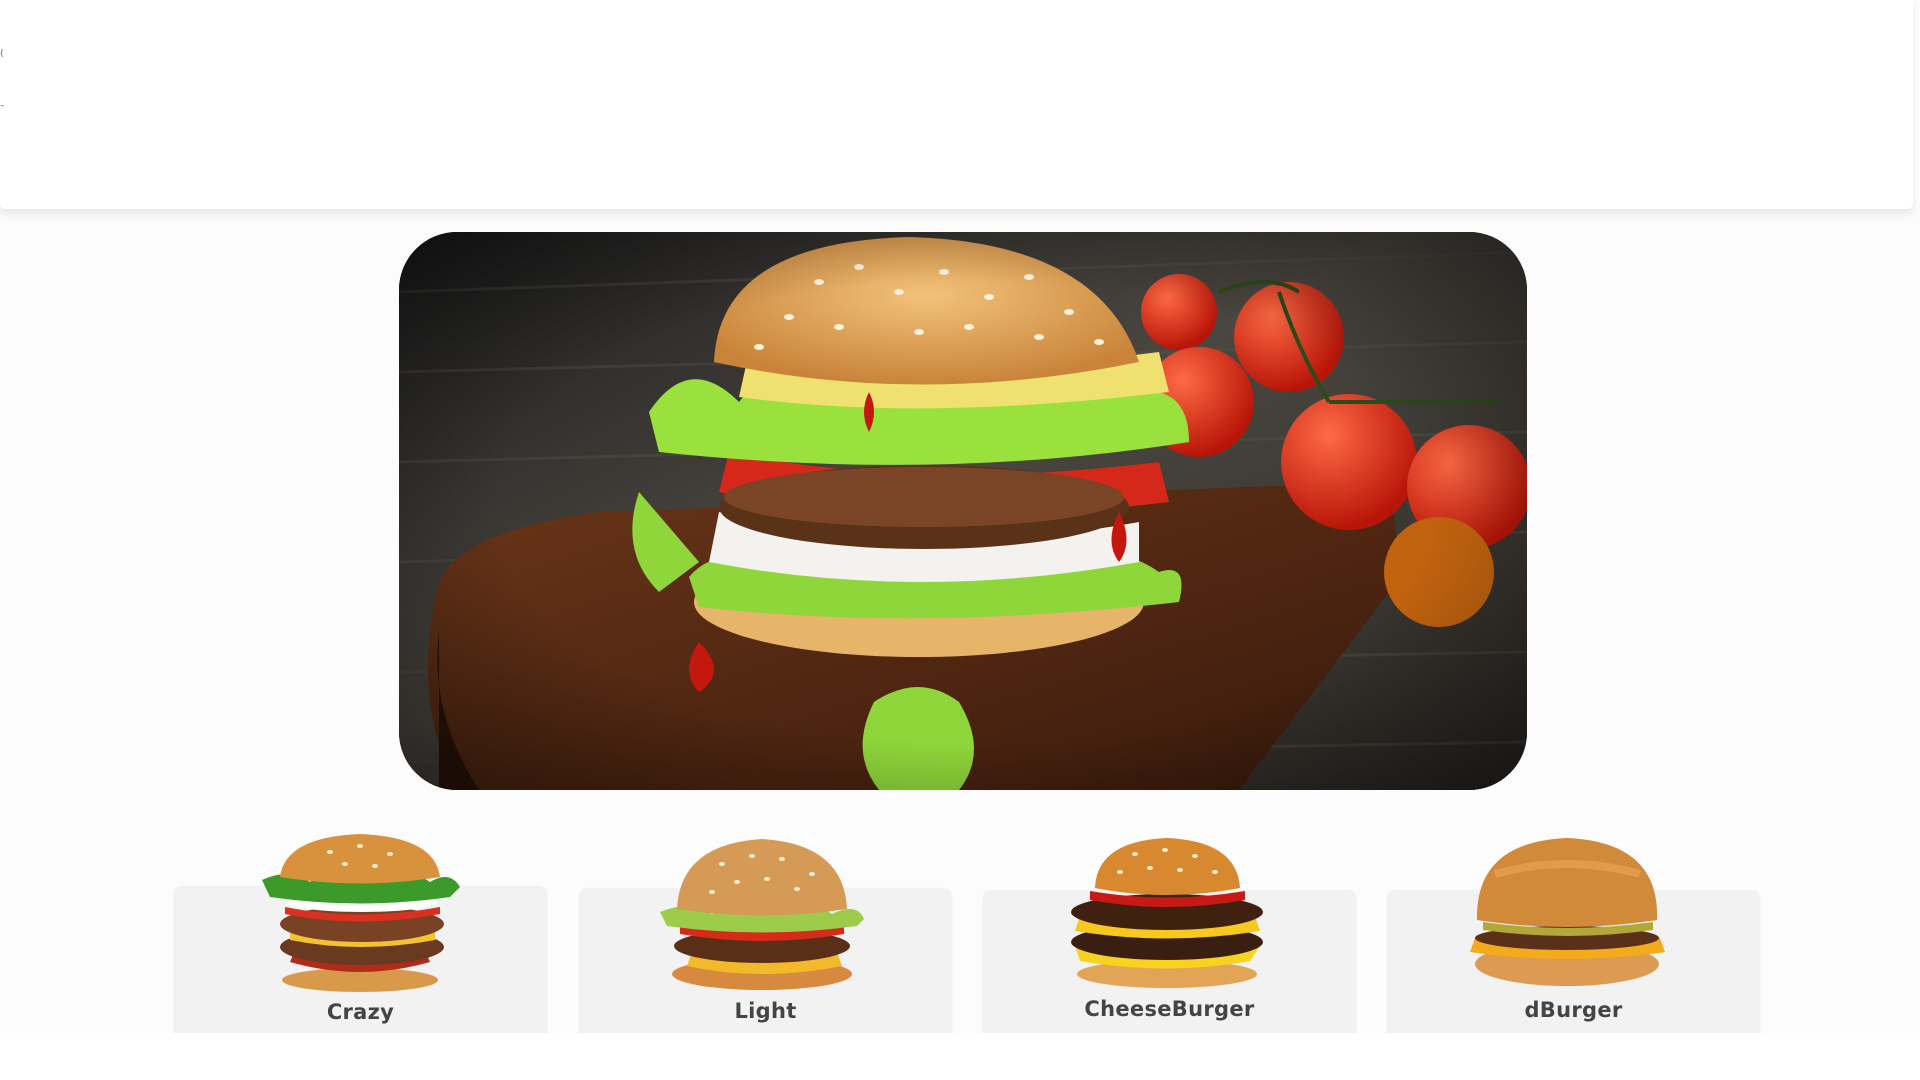 The height and width of the screenshot is (1080, 1920). I want to click on menu-item-label: Light, so click(765, 1011).